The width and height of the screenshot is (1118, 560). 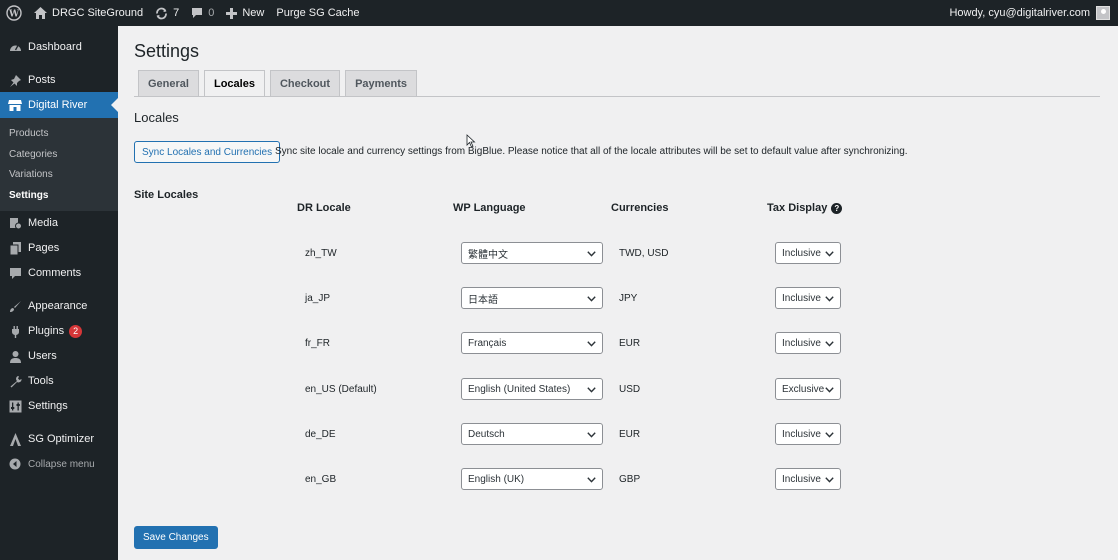 I want to click on store-icon, so click(x=15, y=105).